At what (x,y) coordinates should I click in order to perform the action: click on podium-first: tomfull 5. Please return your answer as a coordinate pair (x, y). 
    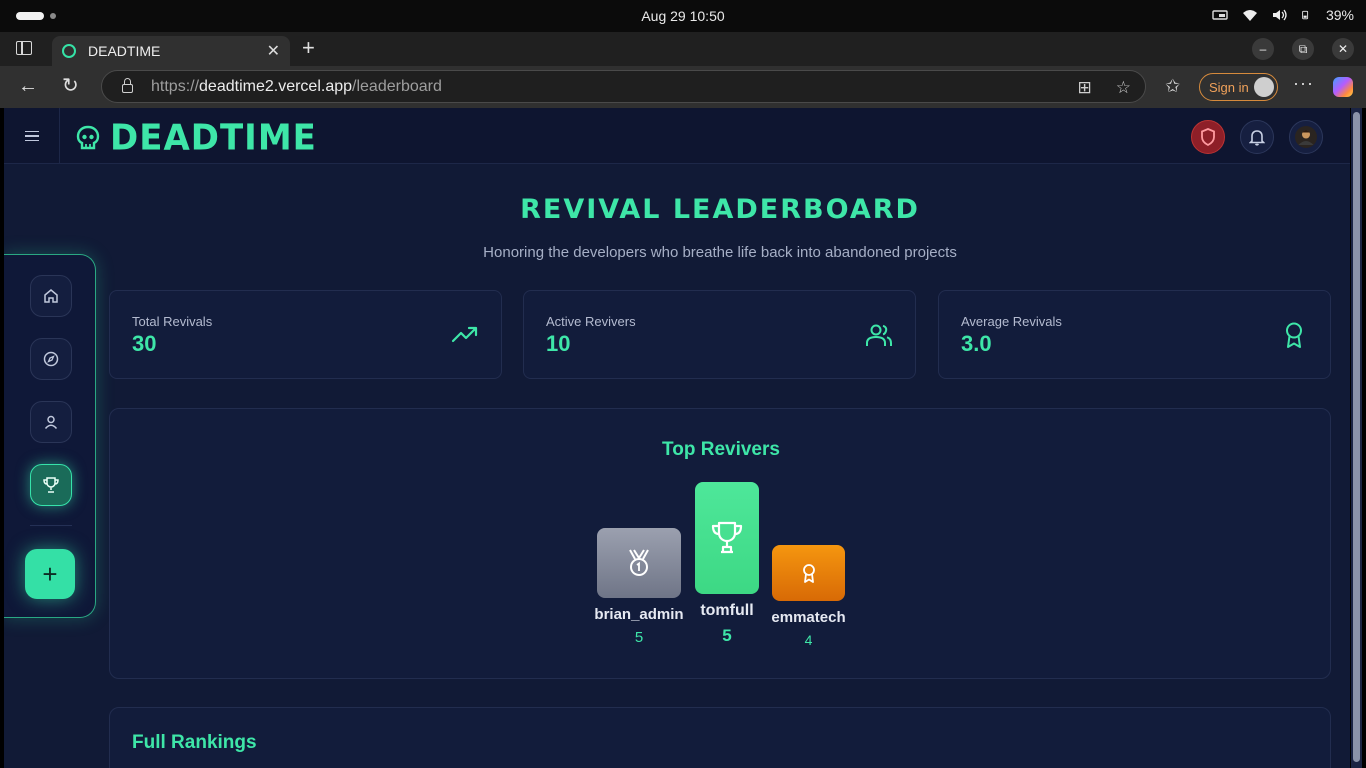
    Looking at the image, I should click on (727, 564).